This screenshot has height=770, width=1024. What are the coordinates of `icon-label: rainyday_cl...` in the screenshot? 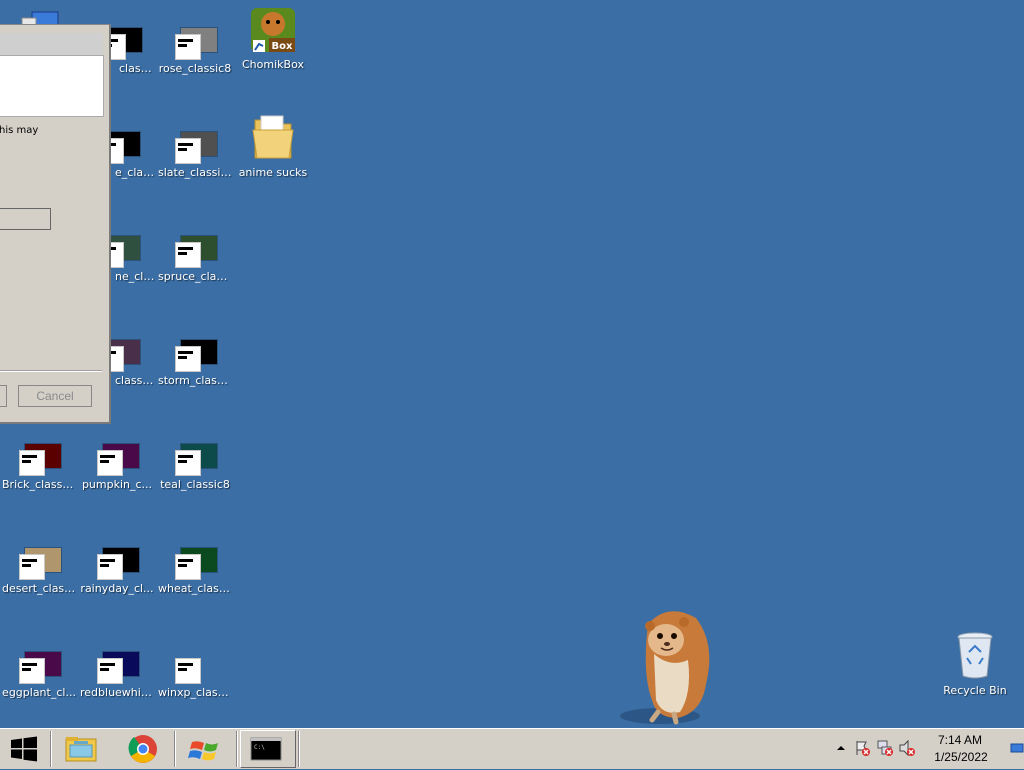 It's located at (117, 588).